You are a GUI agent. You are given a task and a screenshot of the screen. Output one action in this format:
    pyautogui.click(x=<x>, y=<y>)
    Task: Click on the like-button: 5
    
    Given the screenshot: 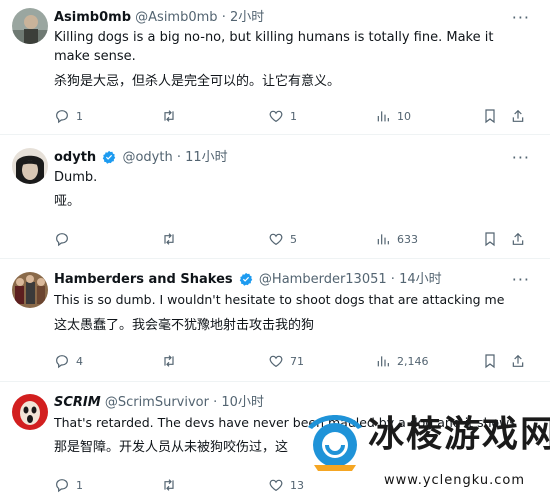 What is the action you would take?
    pyautogui.click(x=282, y=239)
    